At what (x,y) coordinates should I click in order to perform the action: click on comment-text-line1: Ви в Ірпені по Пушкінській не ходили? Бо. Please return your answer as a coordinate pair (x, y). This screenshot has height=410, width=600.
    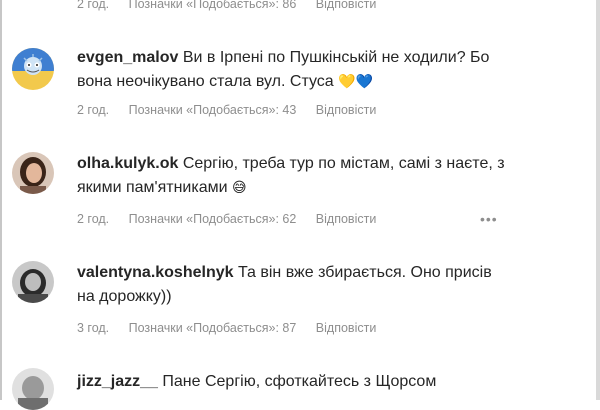
    Looking at the image, I should click on (336, 57).